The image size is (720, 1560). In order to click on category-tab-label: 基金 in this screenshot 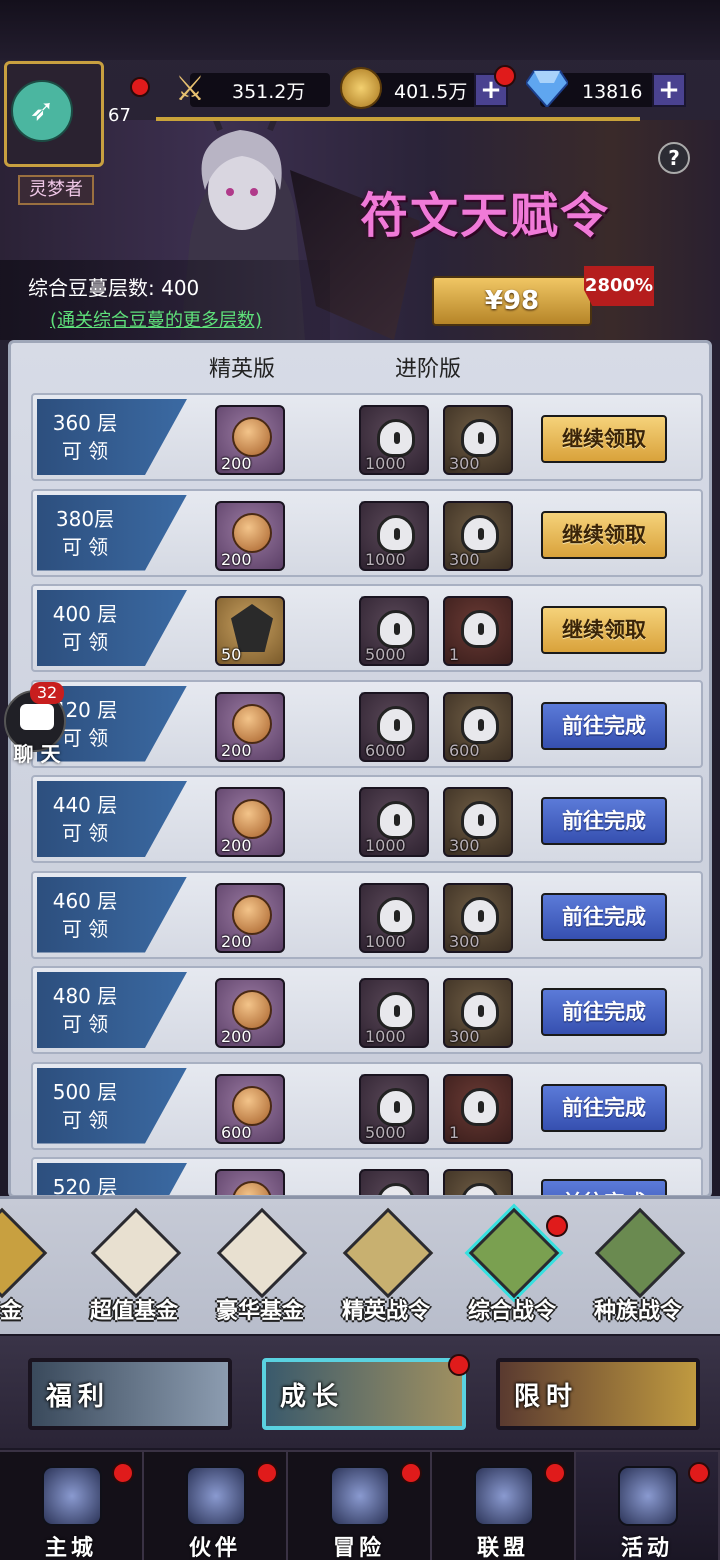, I will do `click(11, 1311)`.